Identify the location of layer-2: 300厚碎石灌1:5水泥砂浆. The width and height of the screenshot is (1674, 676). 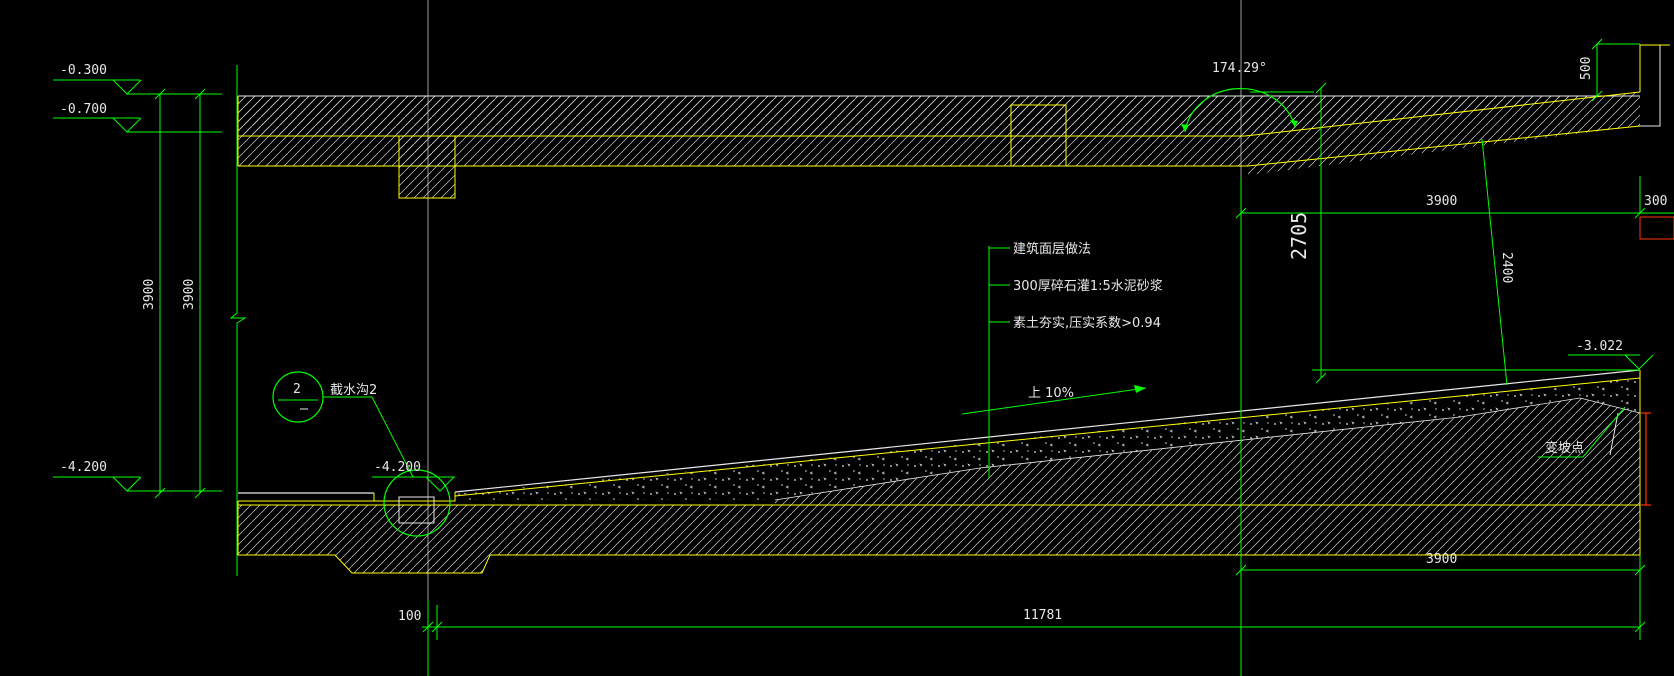
(1088, 286).